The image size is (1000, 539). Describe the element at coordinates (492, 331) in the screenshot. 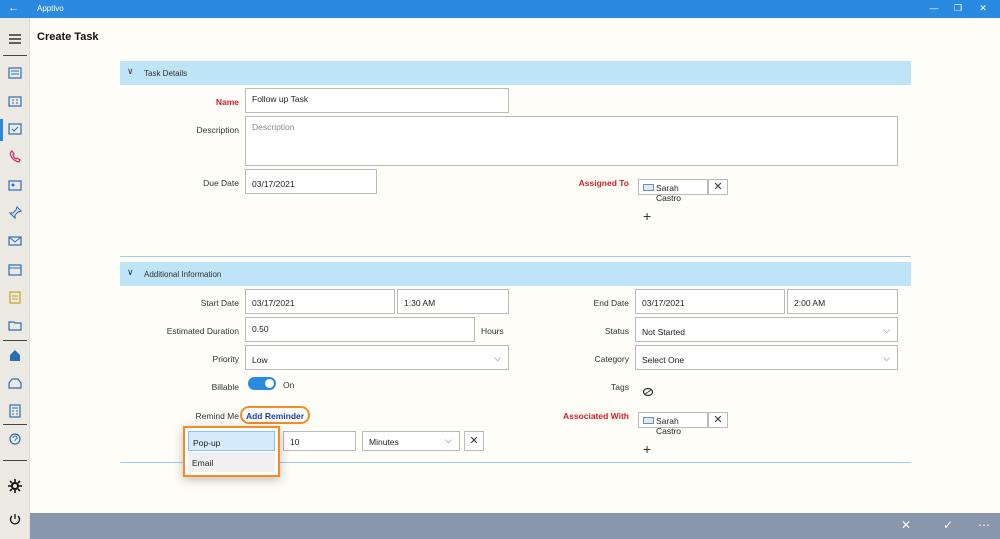

I see `duration-unit-label: Hours` at that location.